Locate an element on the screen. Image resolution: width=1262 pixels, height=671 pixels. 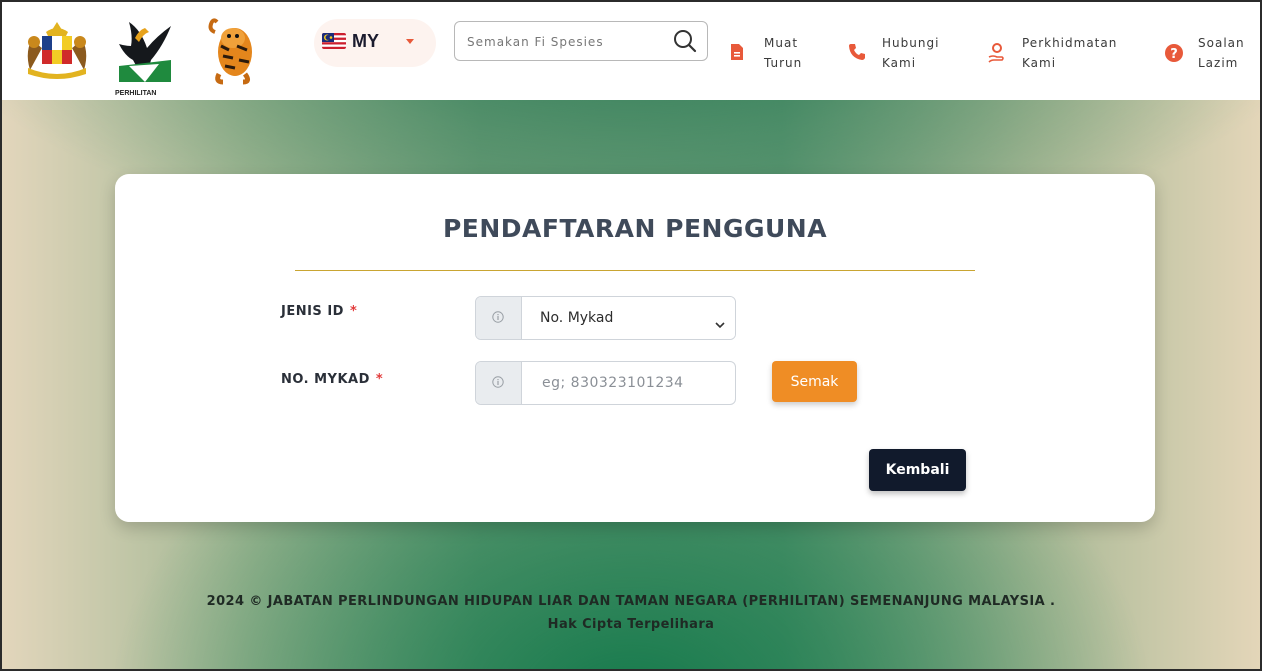
id-type-label: JENIS ID * is located at coordinates (319, 311).